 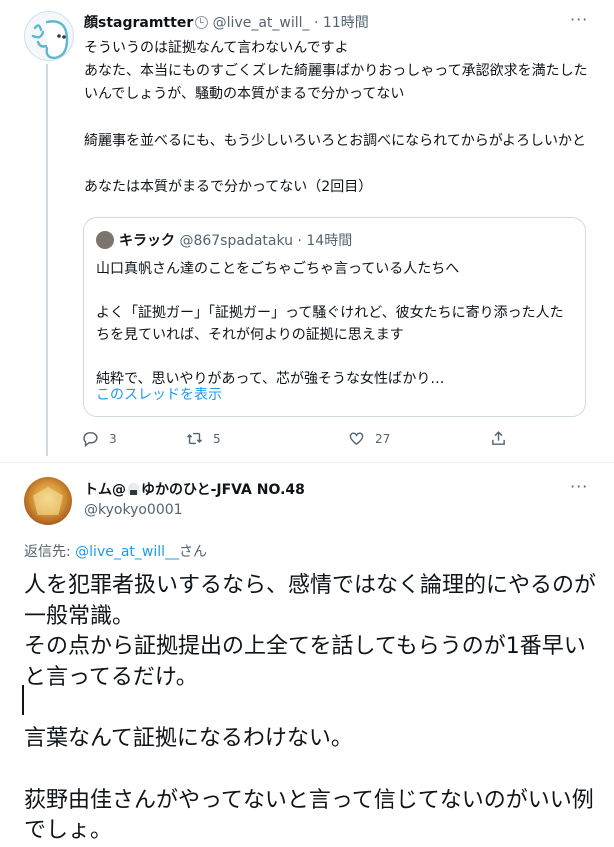 I want to click on tweet-paragraph: 綺麗事を並べるにも、もう少しいろいろとお調べになられてからがよろしいかと, so click(x=335, y=140).